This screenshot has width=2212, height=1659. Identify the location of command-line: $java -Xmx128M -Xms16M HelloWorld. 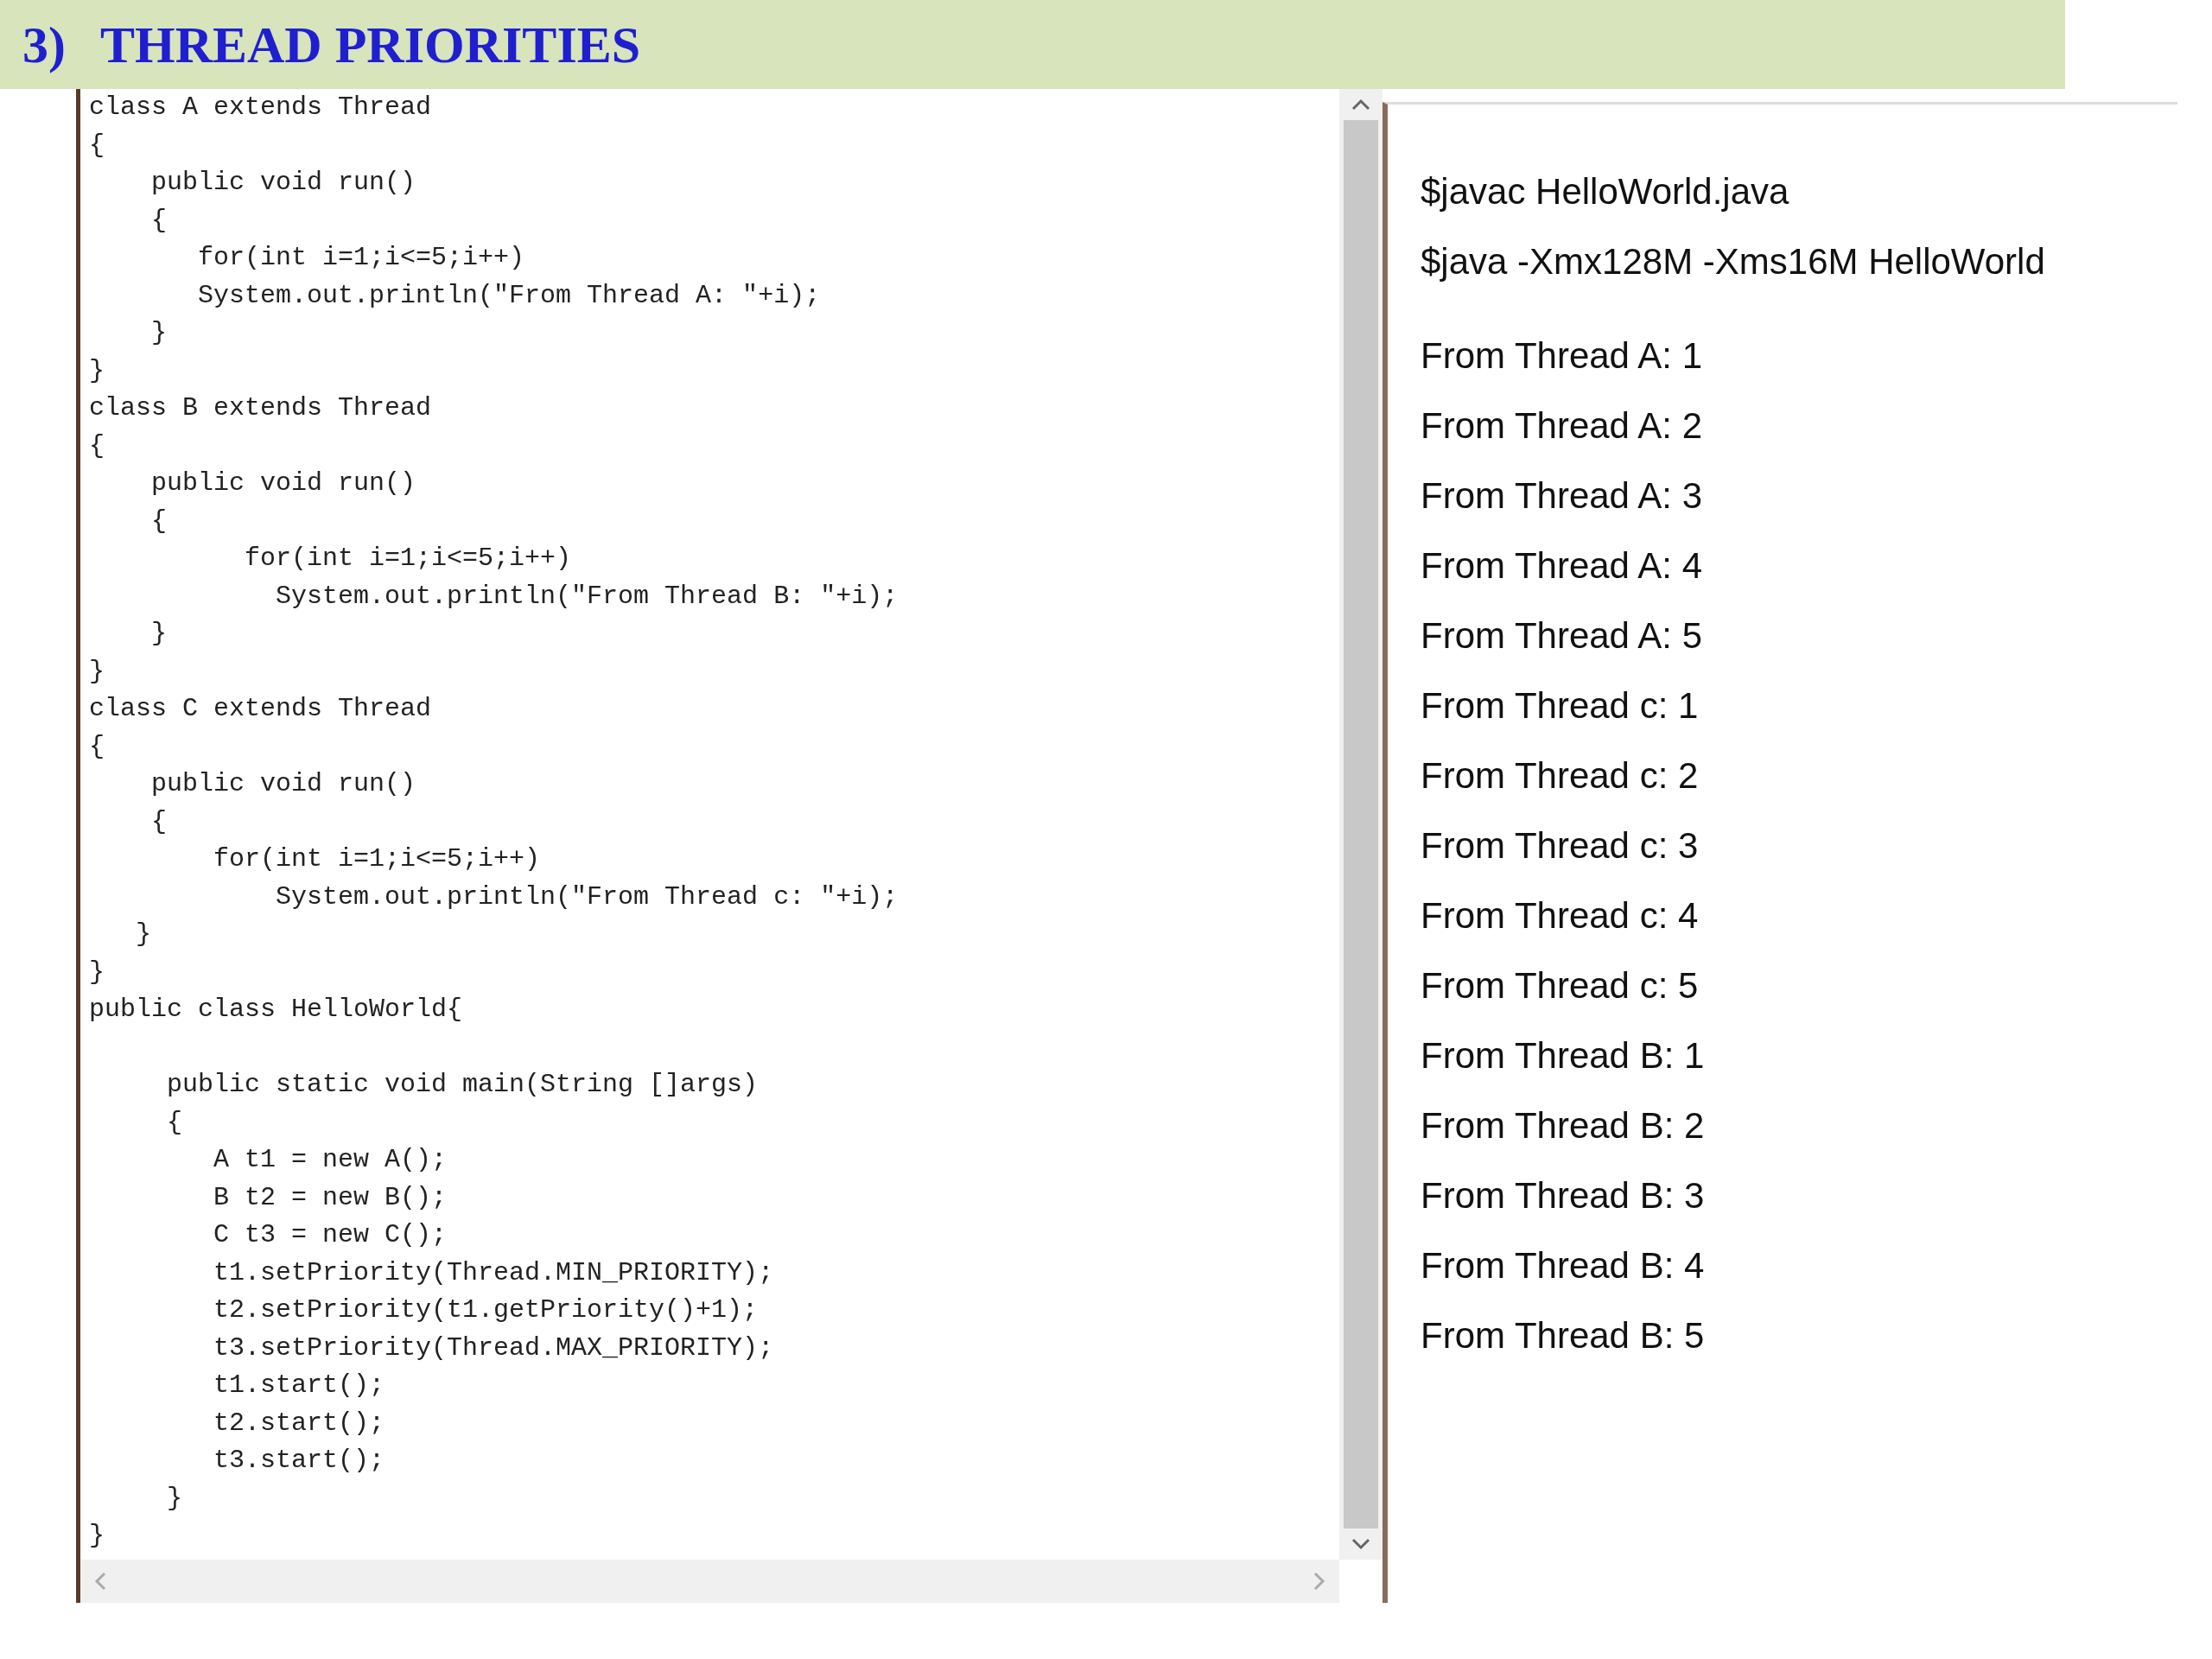
(1733, 261).